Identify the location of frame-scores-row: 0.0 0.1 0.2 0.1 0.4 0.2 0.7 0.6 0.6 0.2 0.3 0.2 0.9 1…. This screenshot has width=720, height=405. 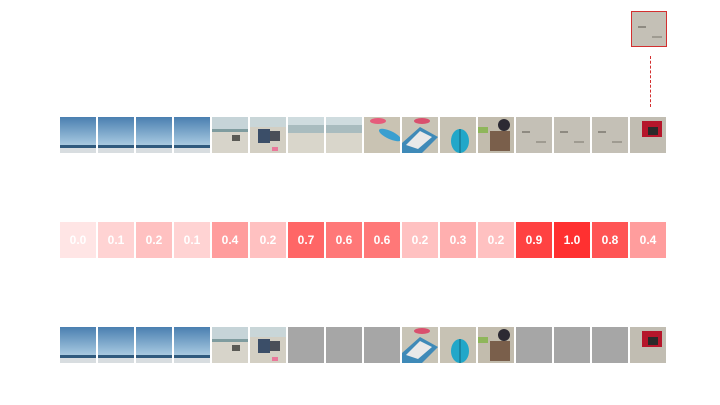
(364, 240).